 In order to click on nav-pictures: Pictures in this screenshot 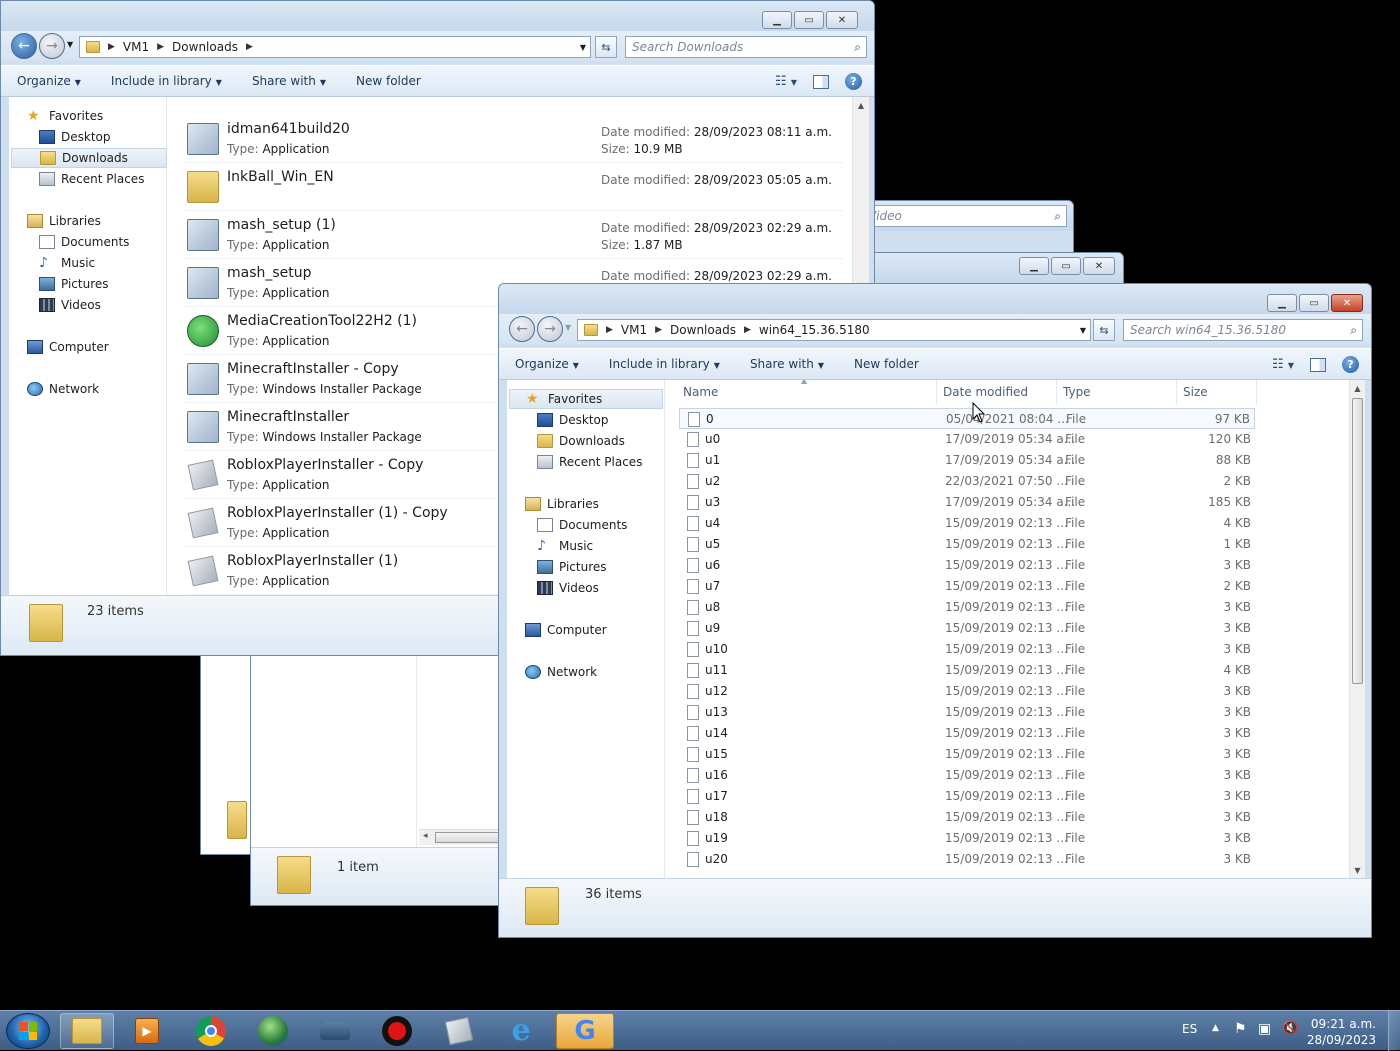, I will do `click(74, 284)`.